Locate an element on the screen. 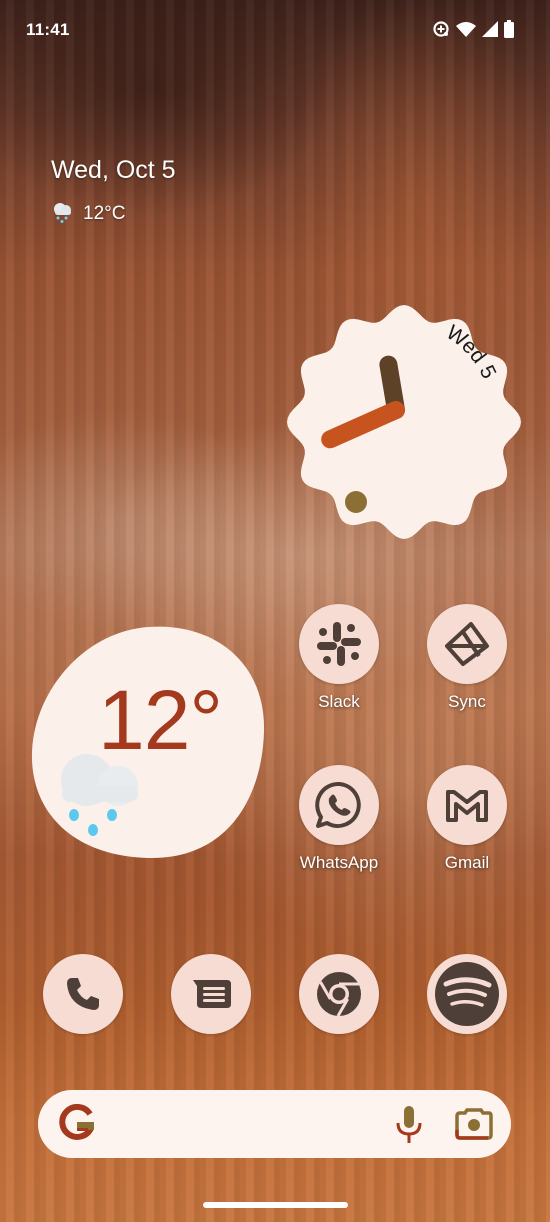 The height and width of the screenshot is (1222, 550). chrome-icon is located at coordinates (339, 994).